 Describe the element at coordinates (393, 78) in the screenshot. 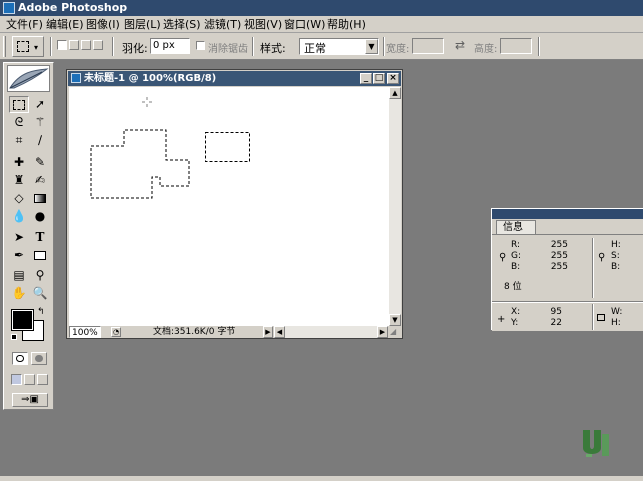

I see `close-button: ×` at that location.